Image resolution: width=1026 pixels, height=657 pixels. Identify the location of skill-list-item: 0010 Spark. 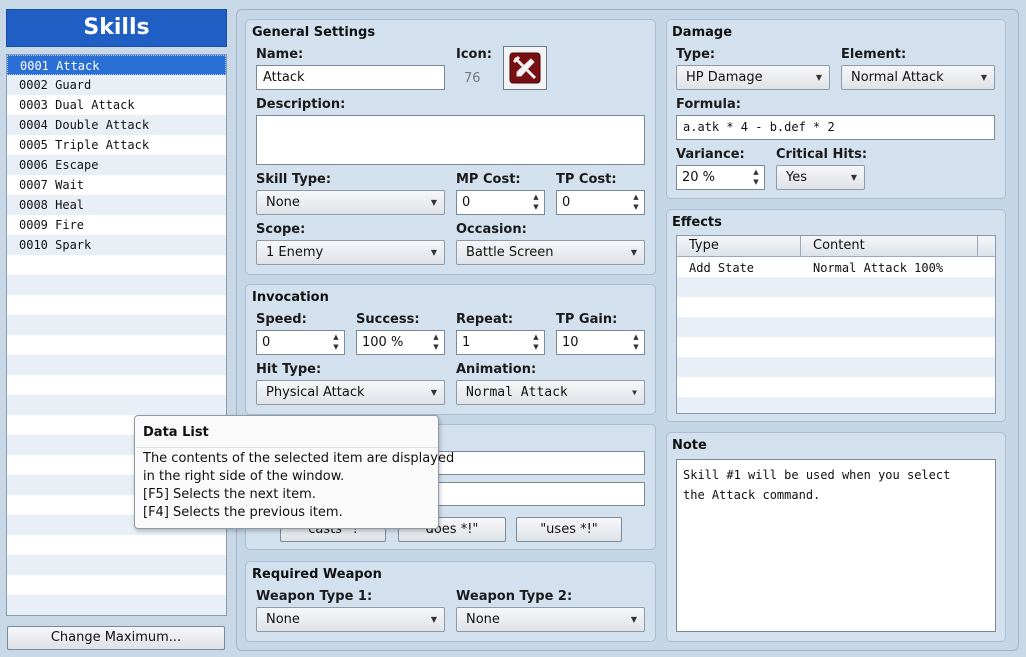
(116, 245).